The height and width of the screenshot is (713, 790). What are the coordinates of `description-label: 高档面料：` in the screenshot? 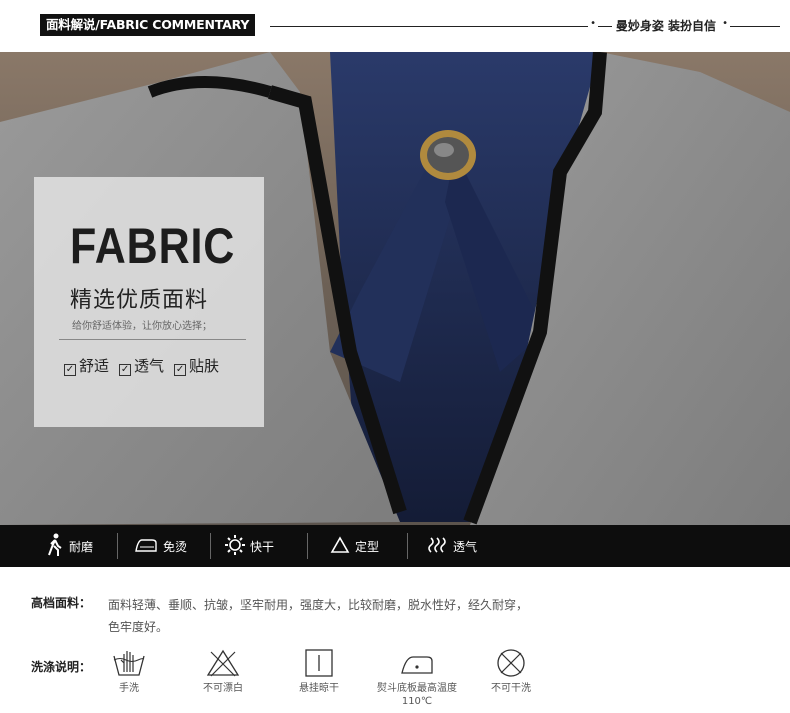 It's located at (61, 603).